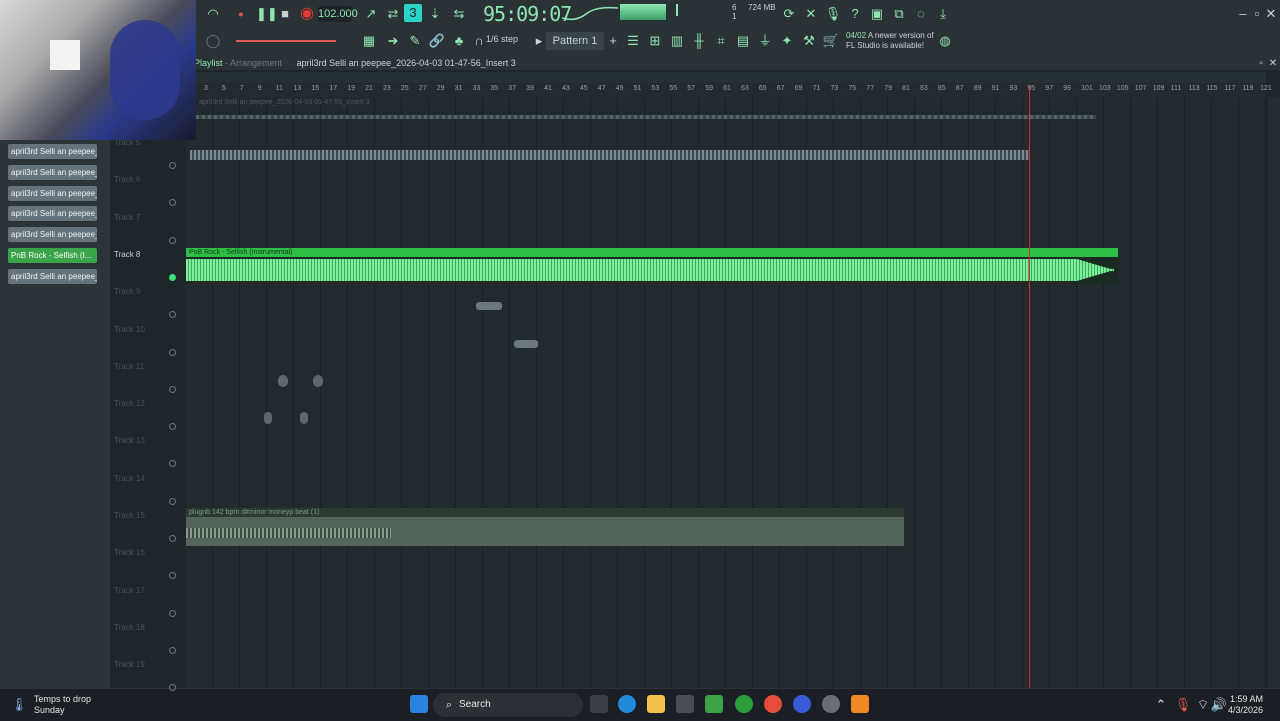  What do you see at coordinates (831, 704) in the screenshot?
I see `steam-icon` at bounding box center [831, 704].